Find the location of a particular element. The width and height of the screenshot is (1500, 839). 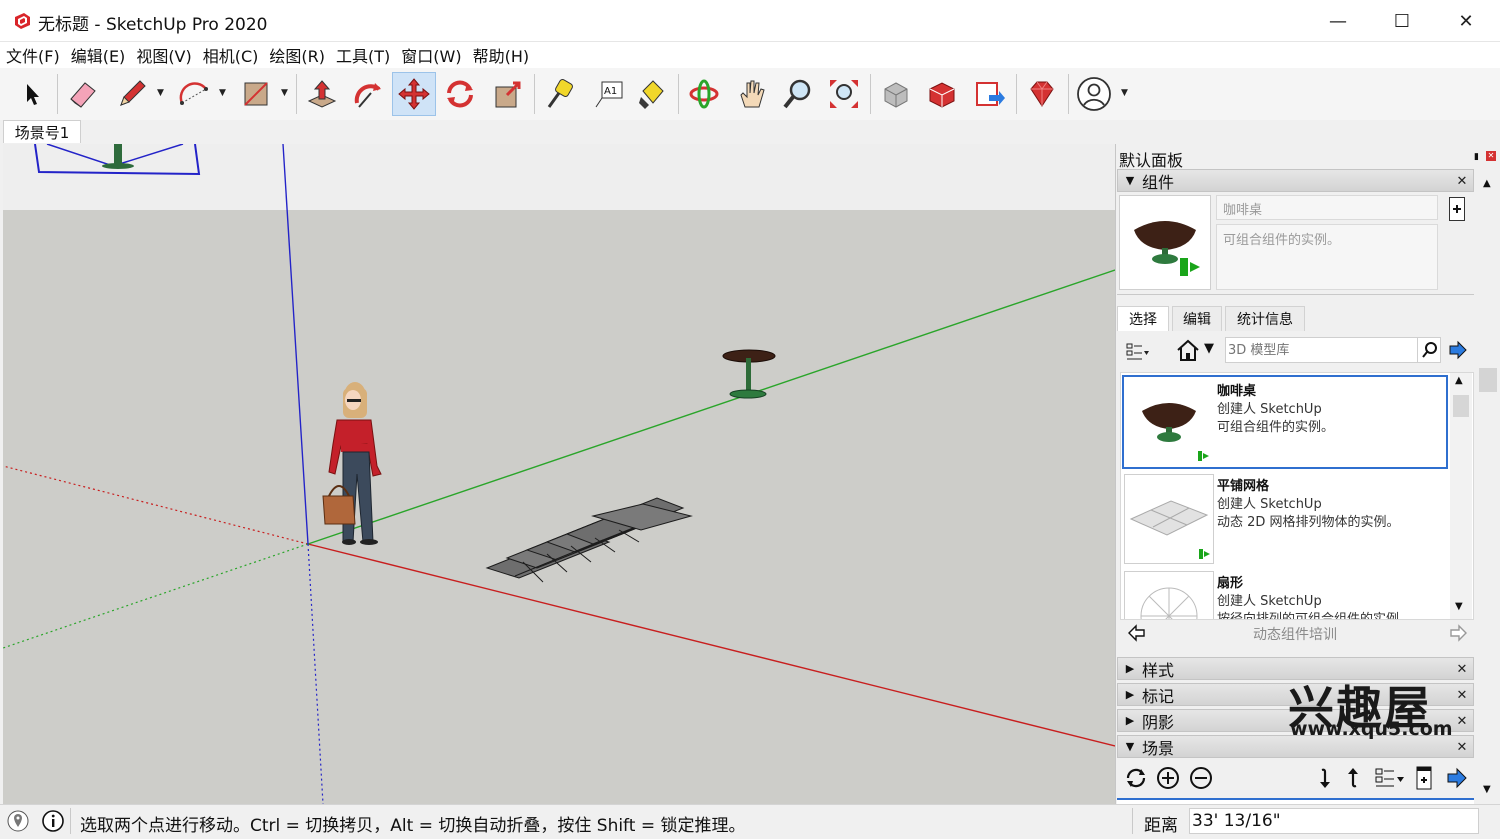

scene-view-options-icon is located at coordinates (1390, 778).